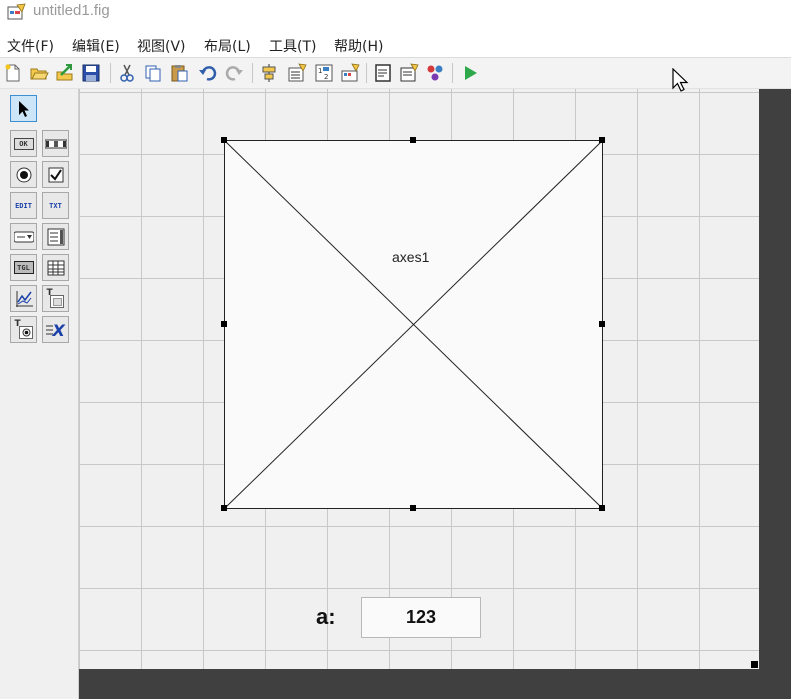 The image size is (791, 699). I want to click on svg-text: 1, so click(320, 71).